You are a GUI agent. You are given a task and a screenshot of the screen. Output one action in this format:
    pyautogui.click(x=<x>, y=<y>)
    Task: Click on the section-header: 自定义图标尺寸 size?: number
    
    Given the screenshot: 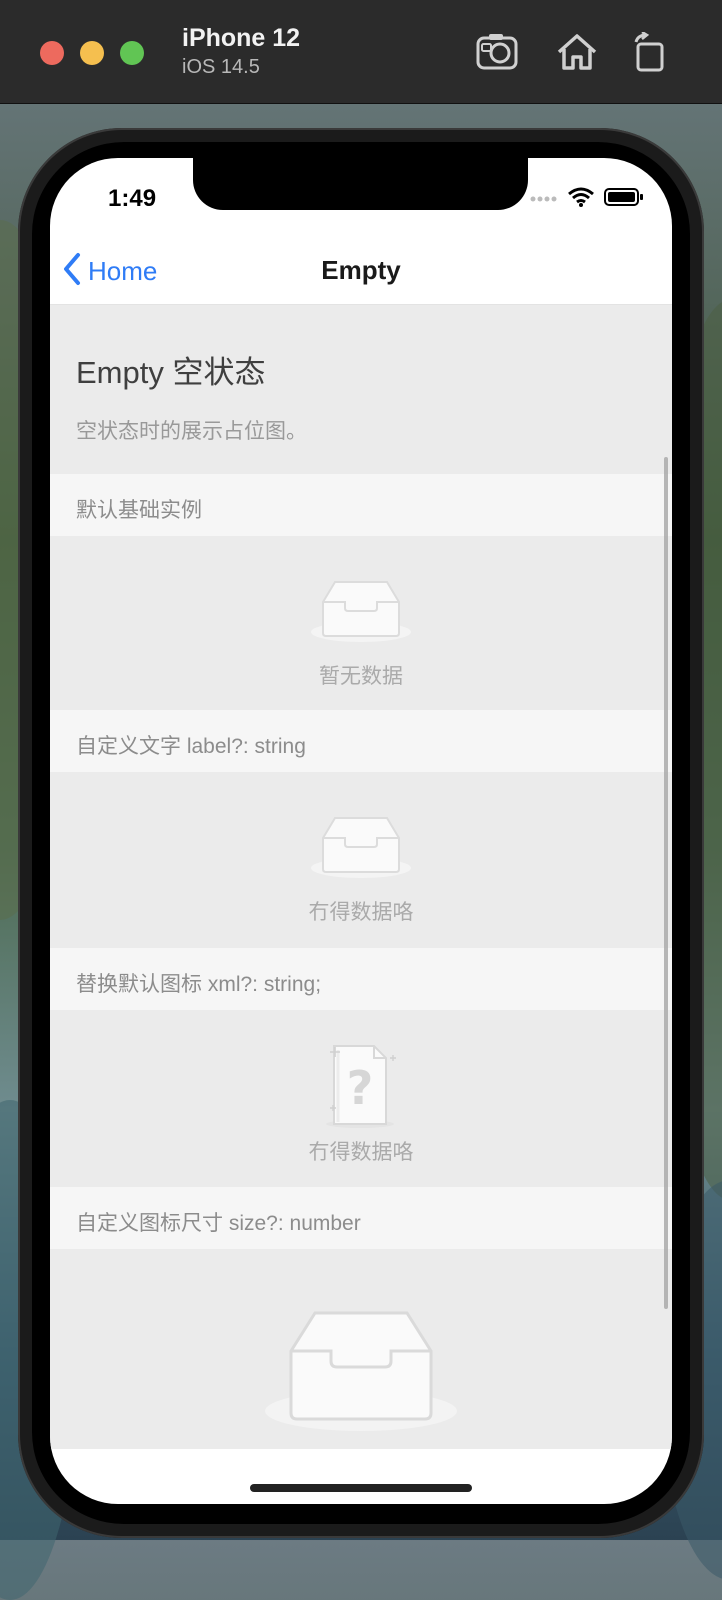 What is the action you would take?
    pyautogui.click(x=361, y=1218)
    